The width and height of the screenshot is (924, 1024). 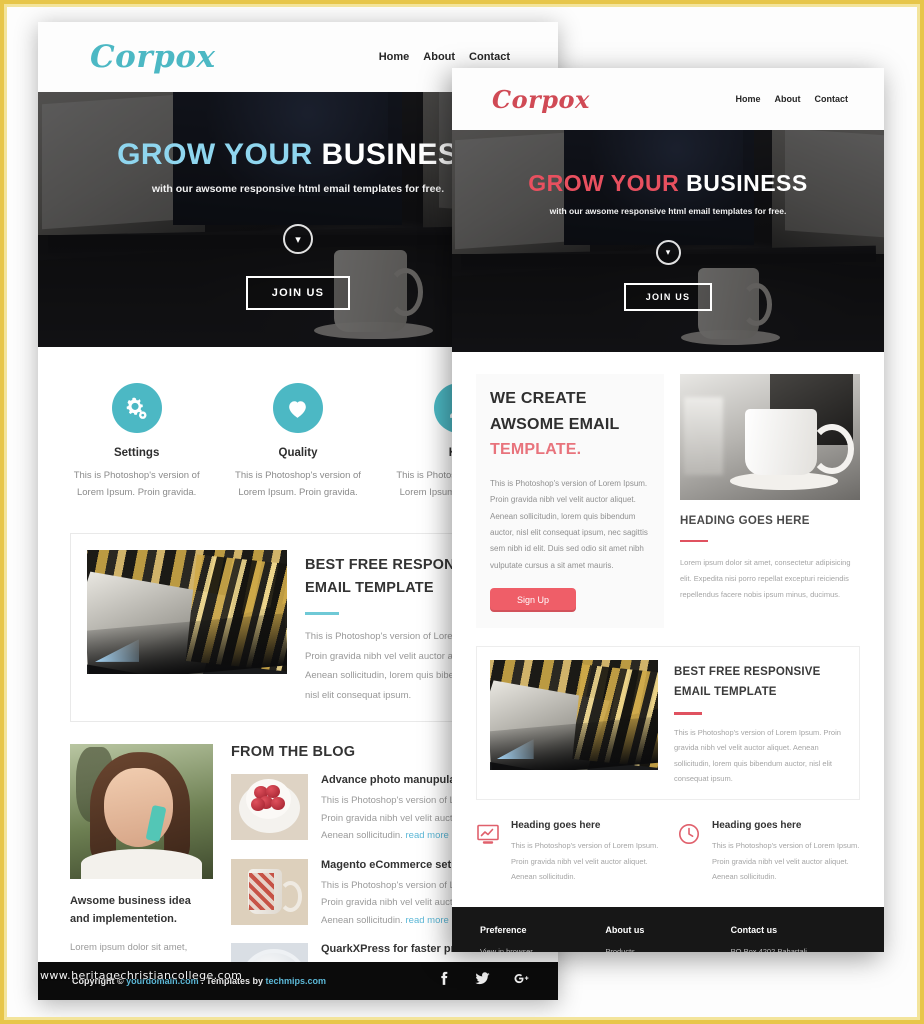 I want to click on side-divider, so click(x=694, y=541).